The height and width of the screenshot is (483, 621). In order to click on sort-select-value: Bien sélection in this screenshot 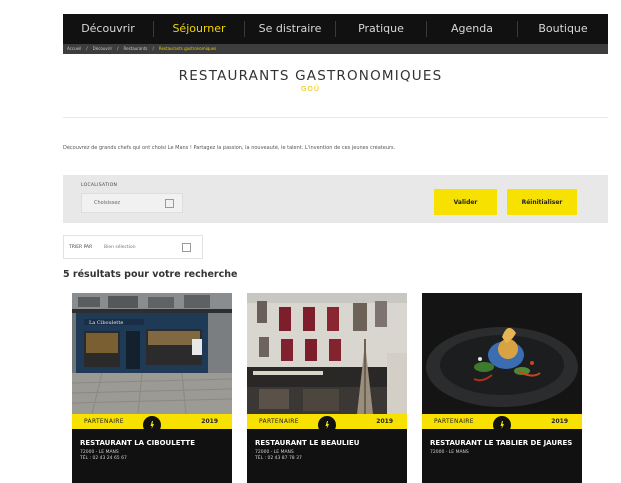, I will do `click(120, 247)`.